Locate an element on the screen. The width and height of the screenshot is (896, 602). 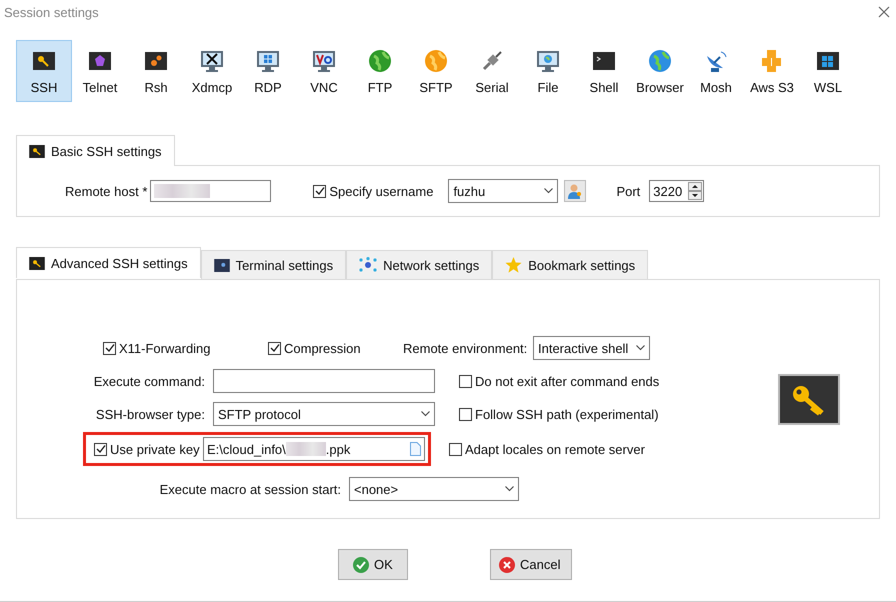
session-type-button: SFTP is located at coordinates (436, 71).